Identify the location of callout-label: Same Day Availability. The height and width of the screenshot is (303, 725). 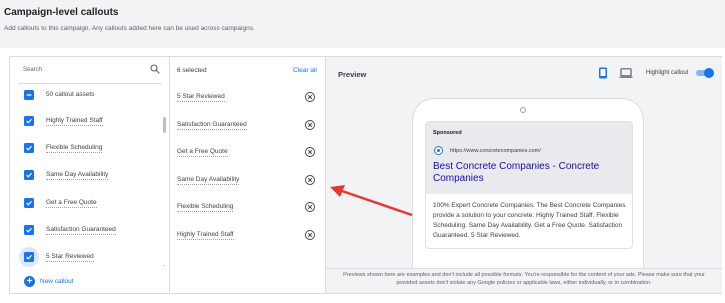
(77, 175).